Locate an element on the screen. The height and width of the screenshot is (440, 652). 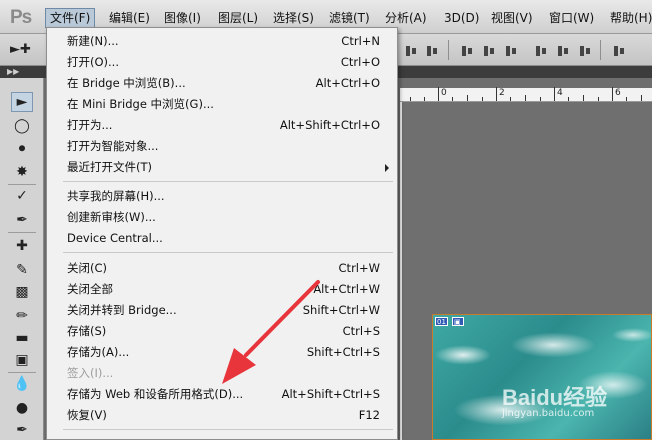
menu-item-shortcut: Ctrl+N is located at coordinates (360, 41).